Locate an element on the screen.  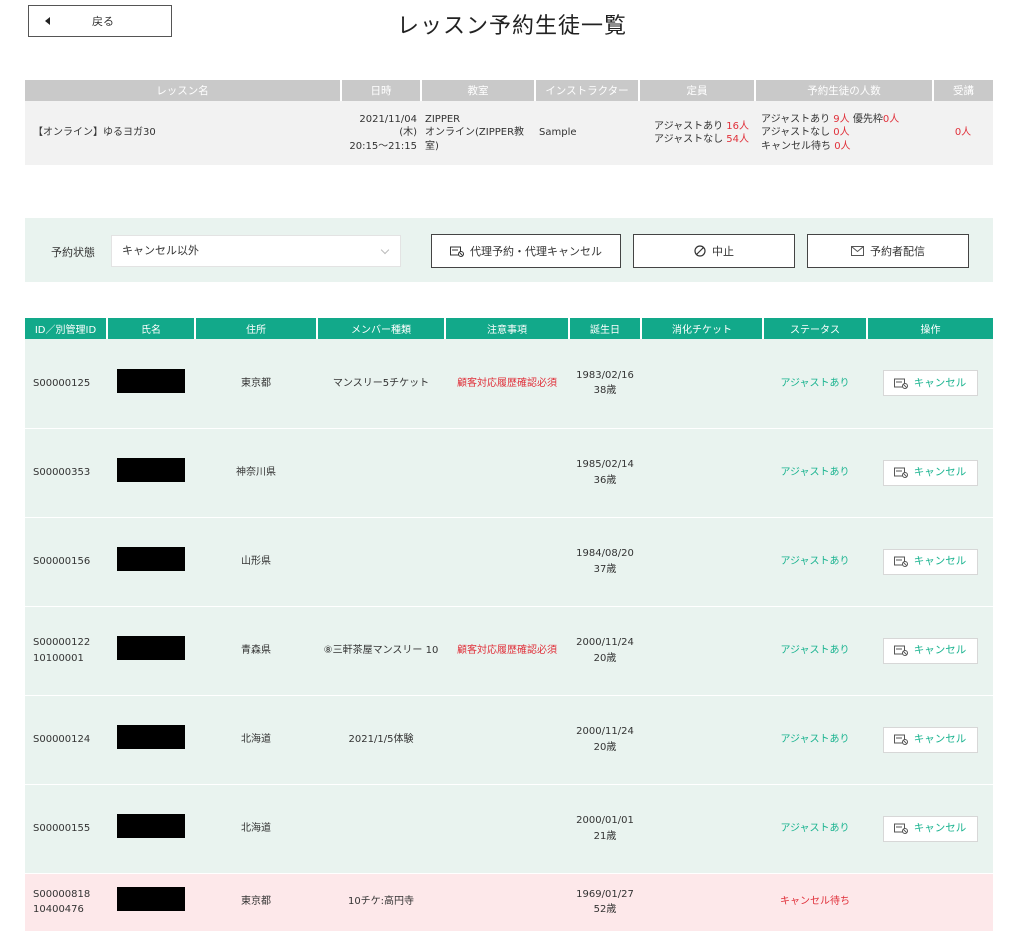
student-id-cell: S00000124 is located at coordinates (66, 740).